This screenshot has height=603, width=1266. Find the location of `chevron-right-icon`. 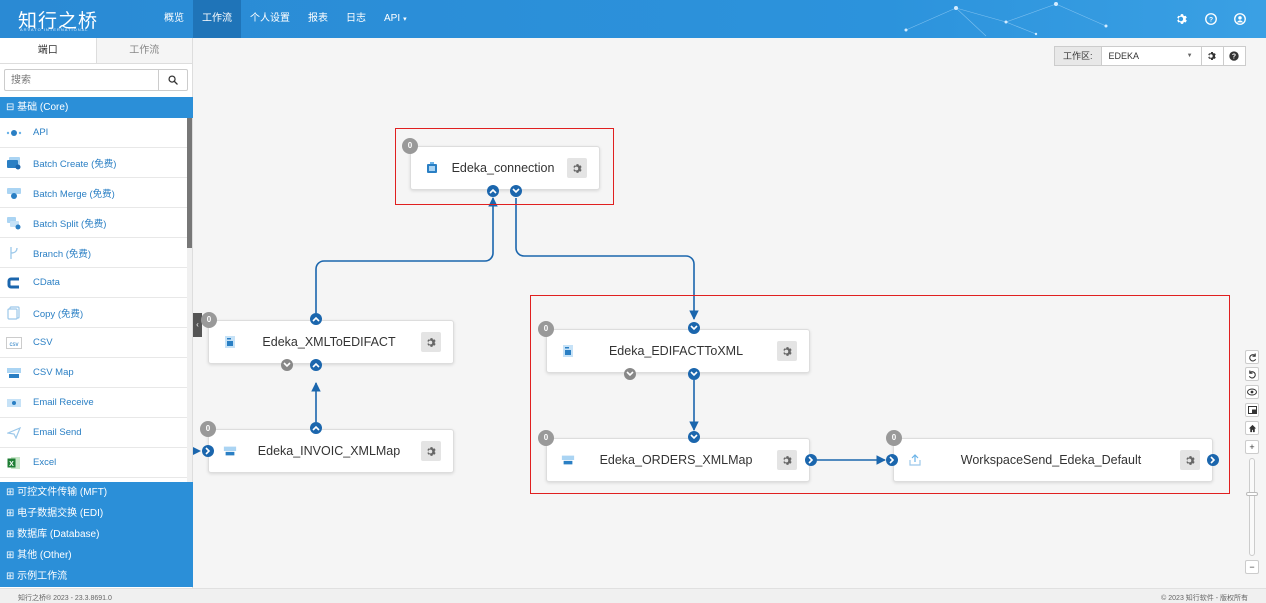

chevron-right-icon is located at coordinates (1213, 460).